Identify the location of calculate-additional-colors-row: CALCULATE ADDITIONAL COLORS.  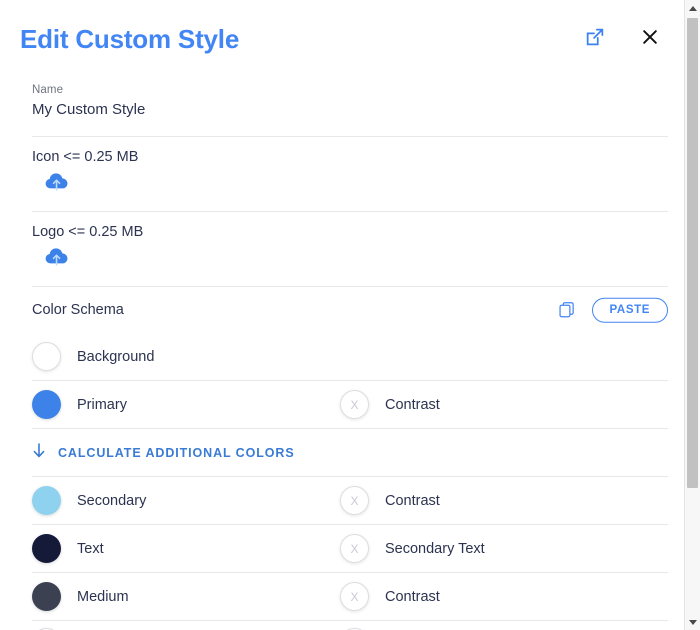
(342, 452).